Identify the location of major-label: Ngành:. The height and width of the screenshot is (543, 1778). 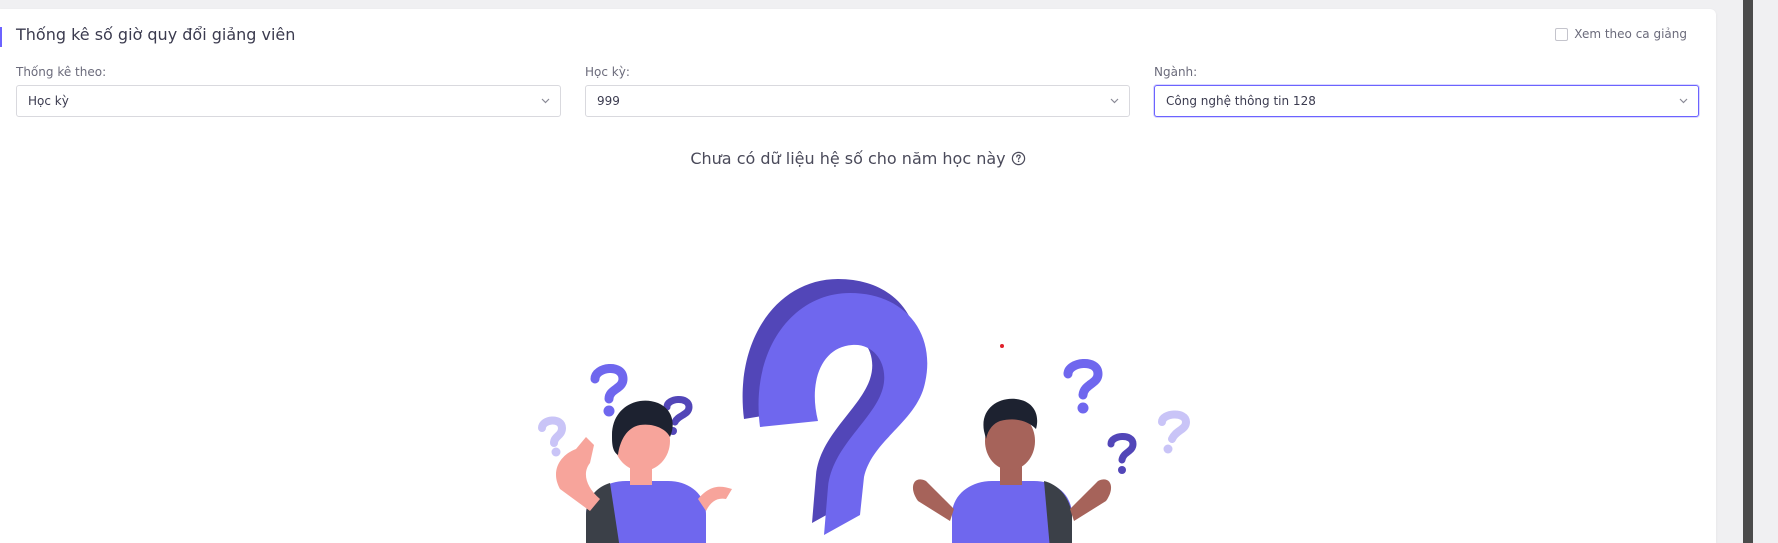
(1176, 72).